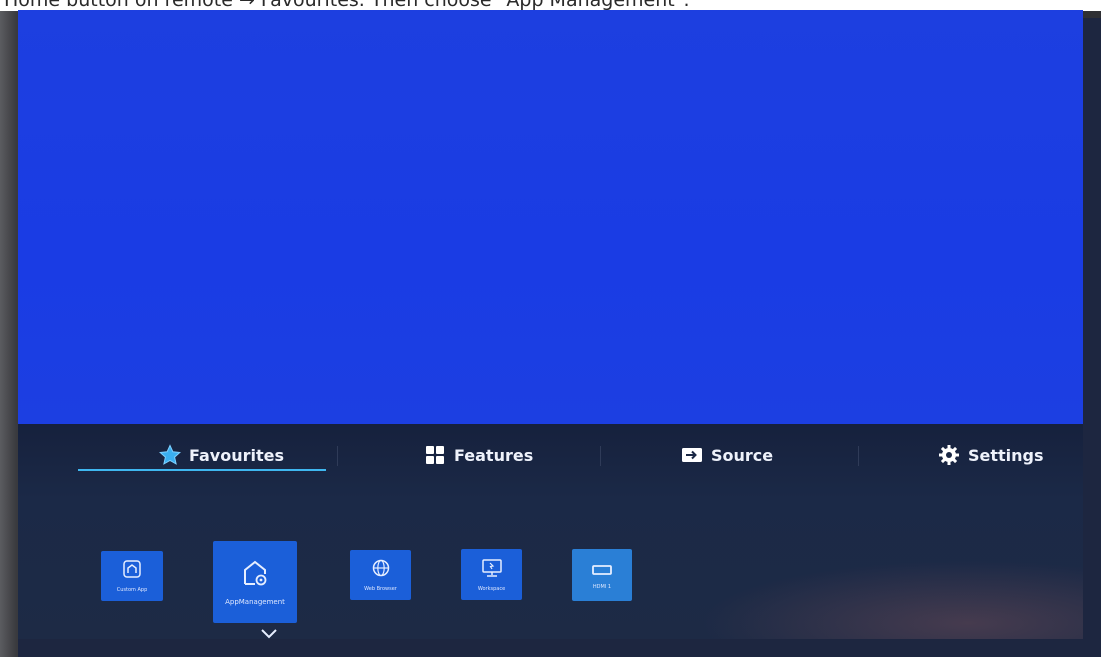  What do you see at coordinates (202, 470) in the screenshot?
I see `tab-selected-indicator` at bounding box center [202, 470].